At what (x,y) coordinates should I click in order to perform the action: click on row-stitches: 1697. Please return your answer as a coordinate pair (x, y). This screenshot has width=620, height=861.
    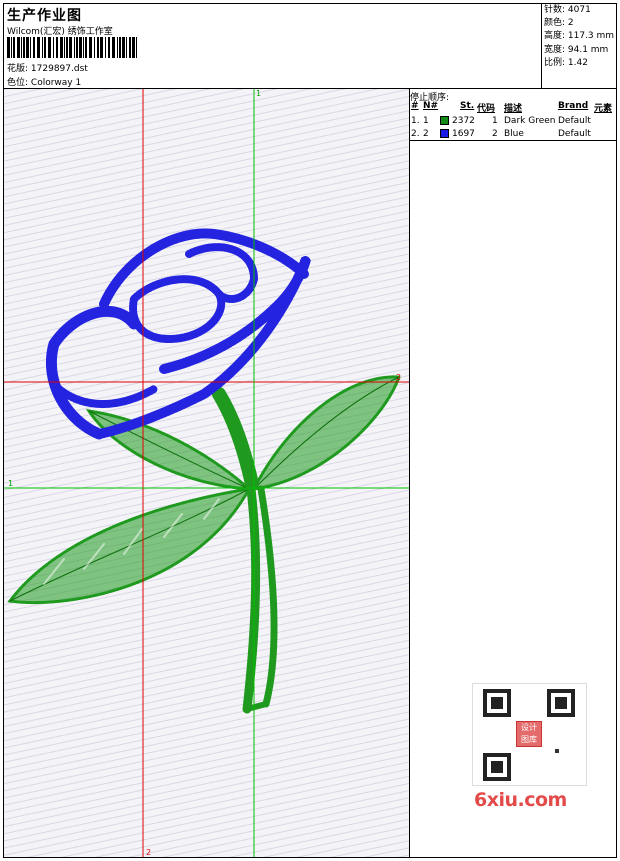
    Looking at the image, I should click on (463, 134).